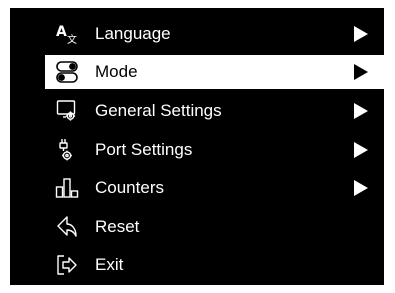 The width and height of the screenshot is (395, 293). Describe the element at coordinates (116, 71) in the screenshot. I see `menu-item-label: Mode` at that location.